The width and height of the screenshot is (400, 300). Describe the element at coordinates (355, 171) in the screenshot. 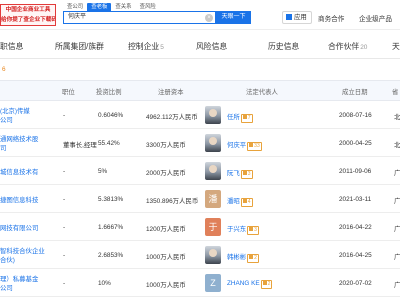

I see `date-cell: 2011-09-06` at that location.